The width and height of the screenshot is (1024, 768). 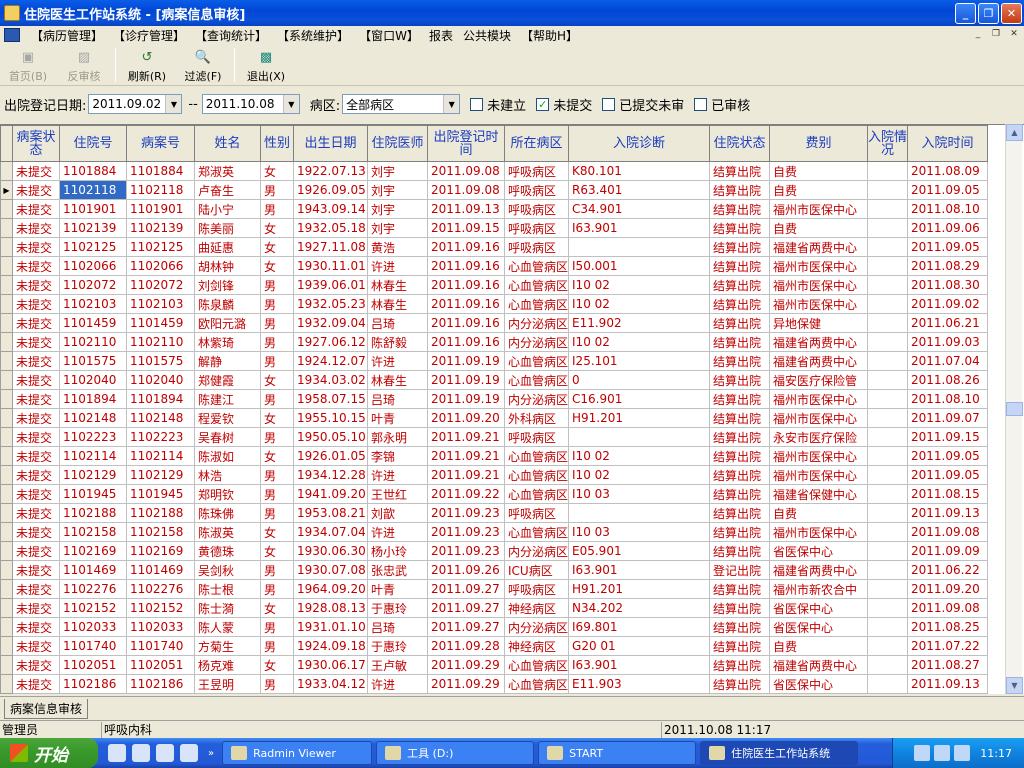 I want to click on table-cell: 1102118, so click(x=93, y=190).